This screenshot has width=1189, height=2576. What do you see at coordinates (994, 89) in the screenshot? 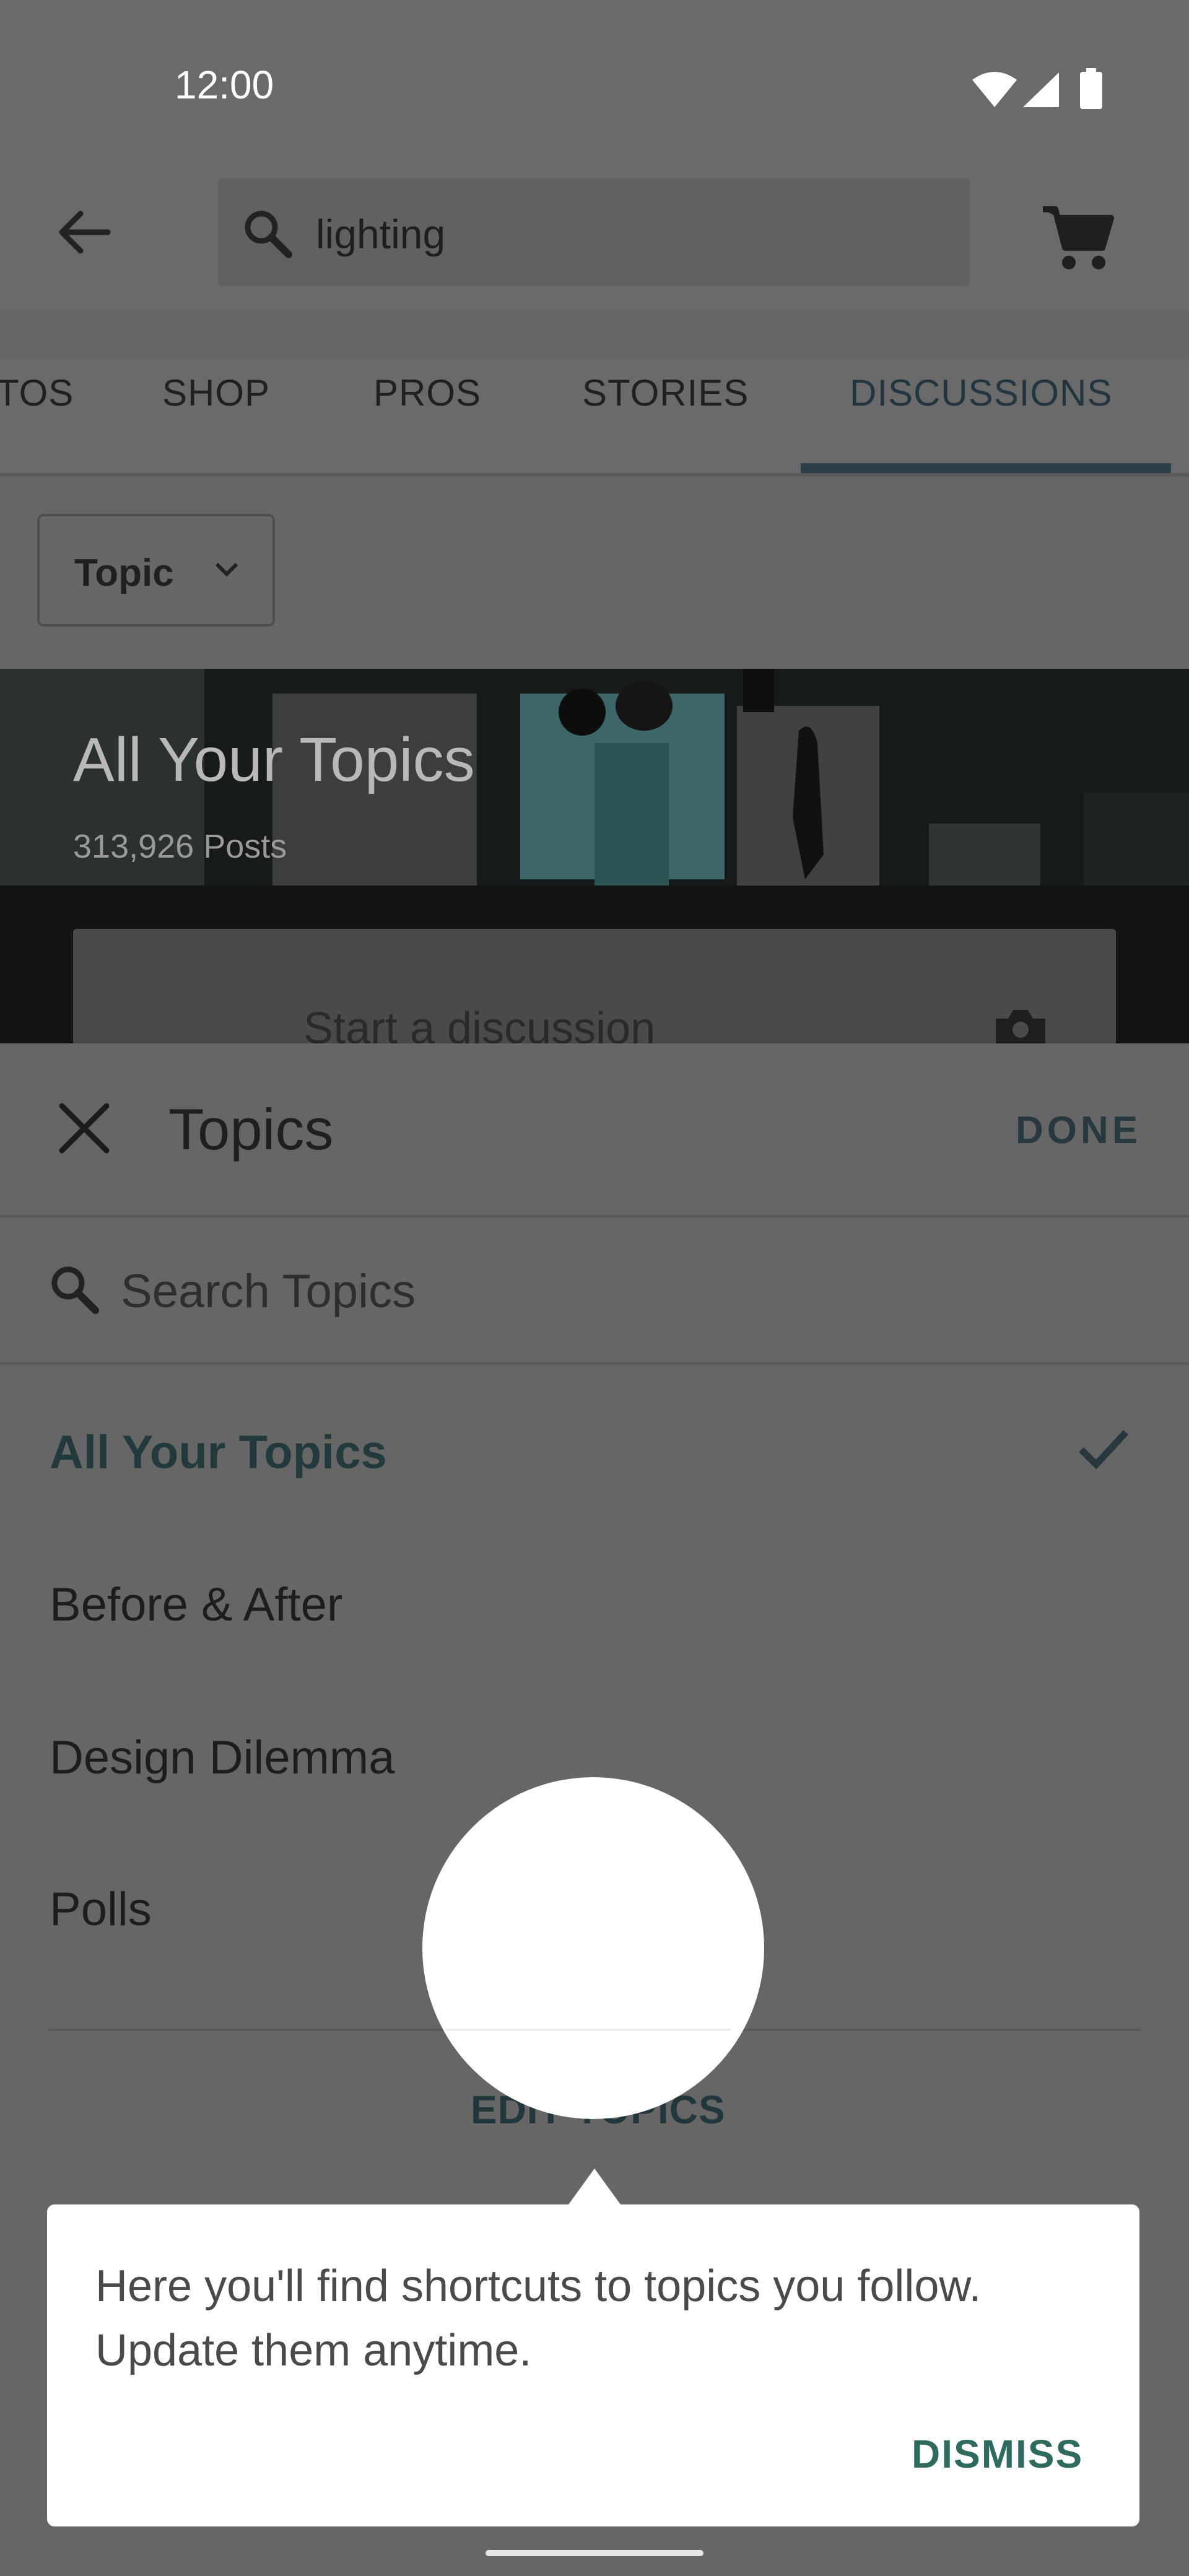
I see `wifi-icon` at bounding box center [994, 89].